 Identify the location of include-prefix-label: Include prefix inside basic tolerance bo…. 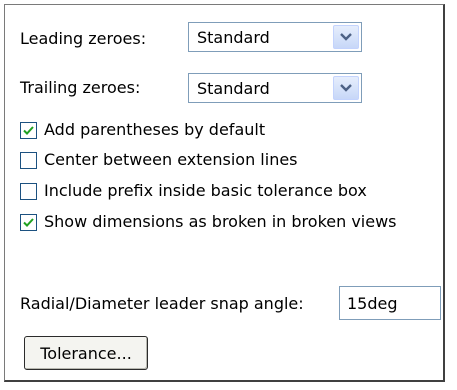
(205, 190).